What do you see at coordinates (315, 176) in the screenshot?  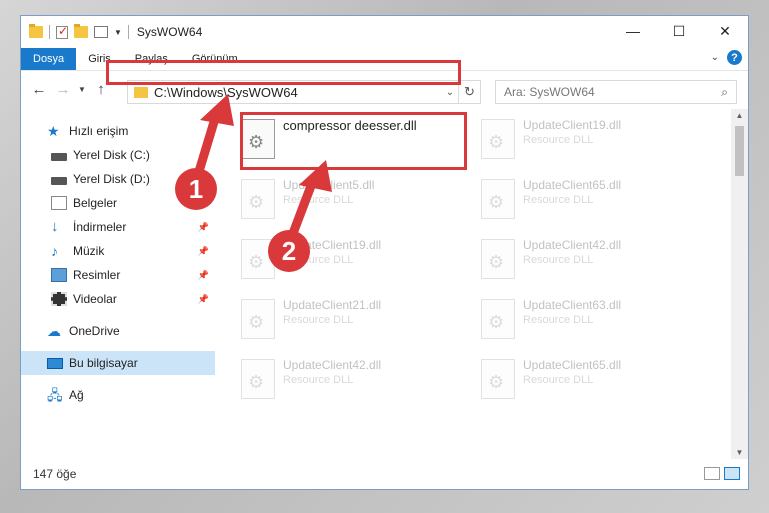 I see `arrow-2-head` at bounding box center [315, 176].